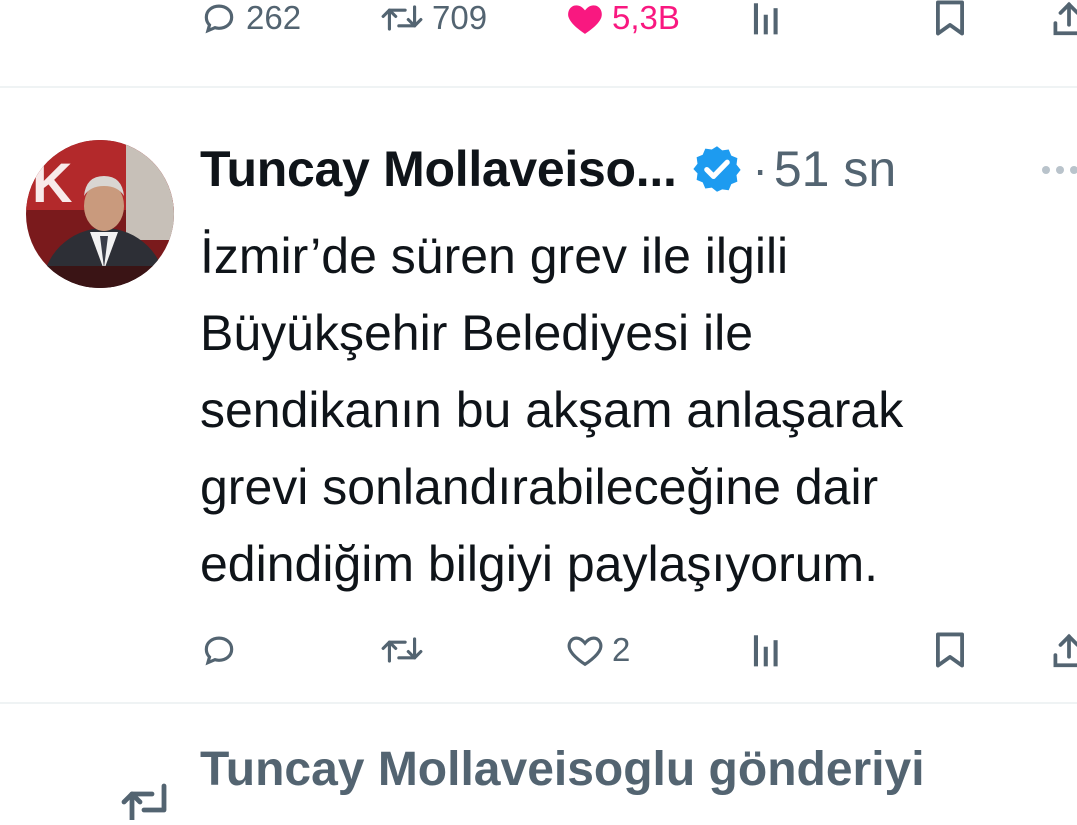 The height and width of the screenshot is (825, 1077). I want to click on retweet-button: 709, so click(433, 24).